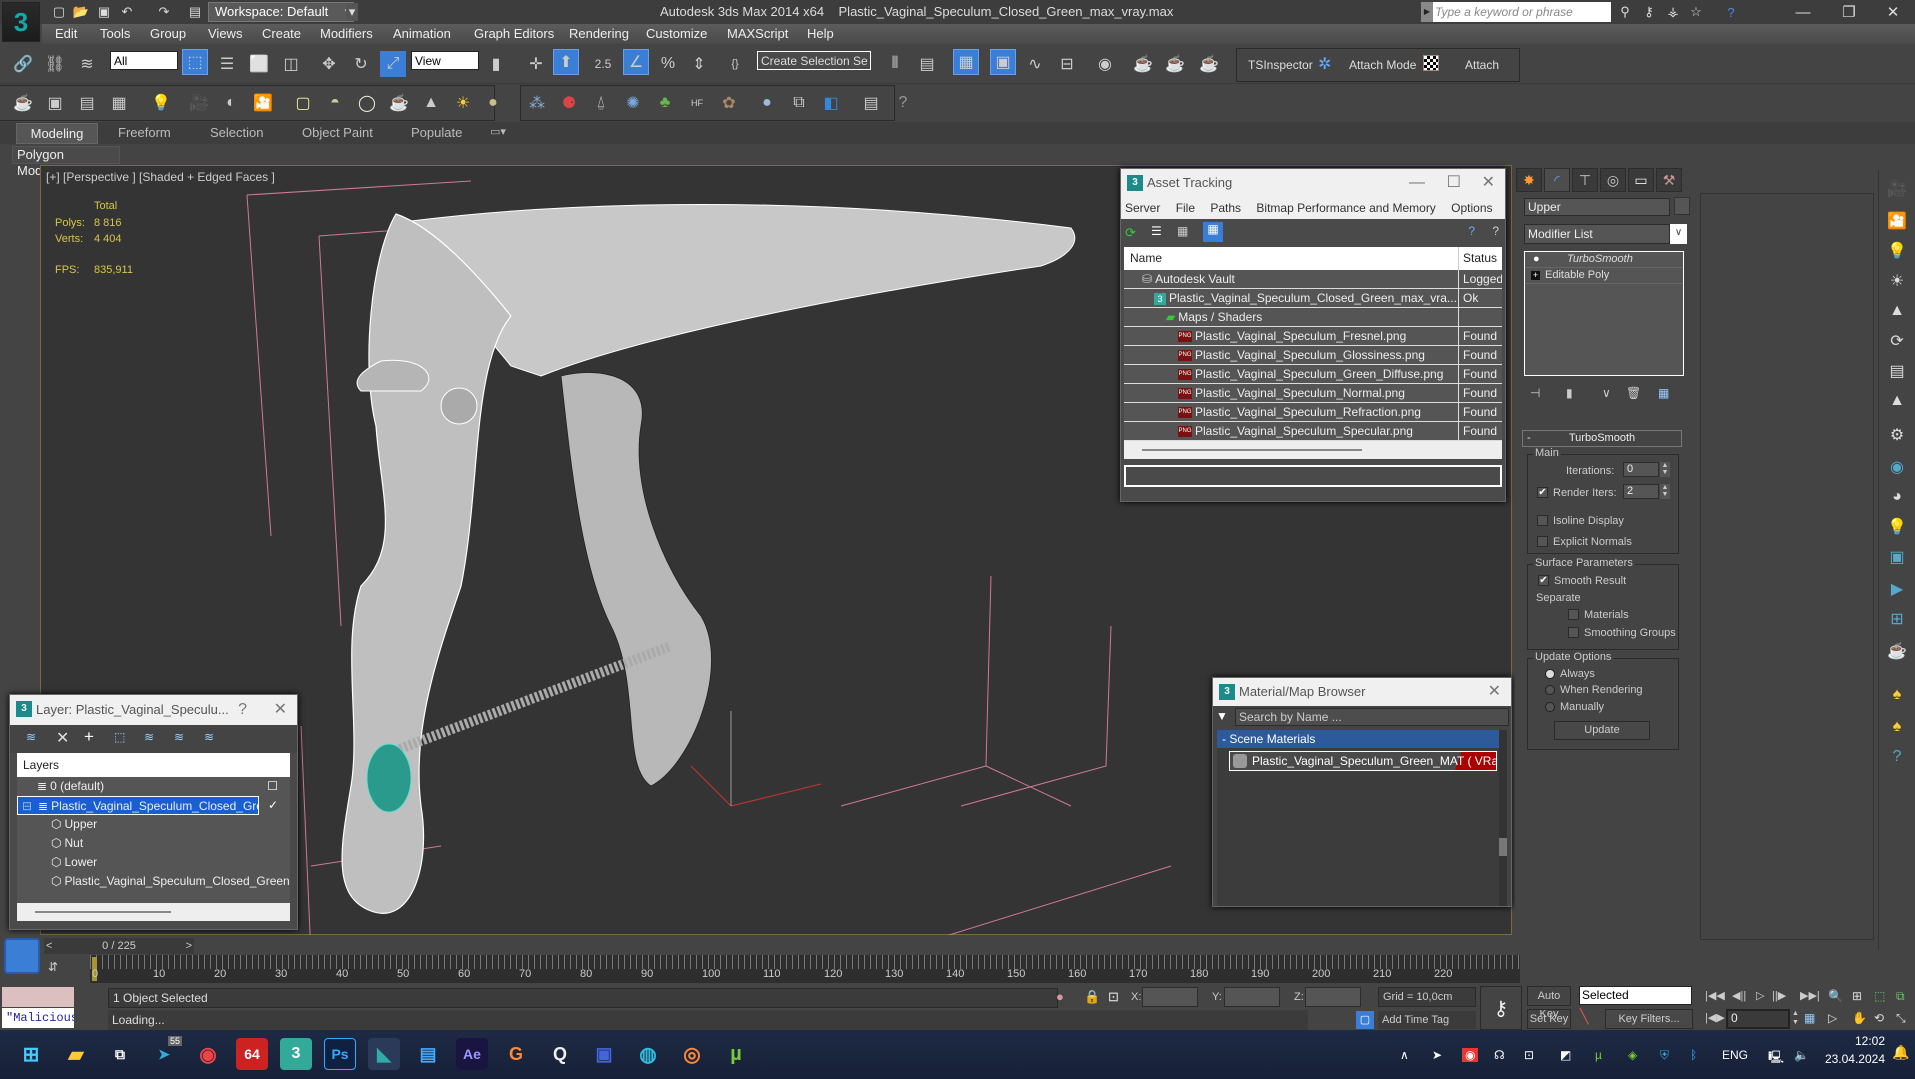 The image size is (1915, 1079). What do you see at coordinates (31, 737) in the screenshot?
I see `create-layer-icon: ≋` at bounding box center [31, 737].